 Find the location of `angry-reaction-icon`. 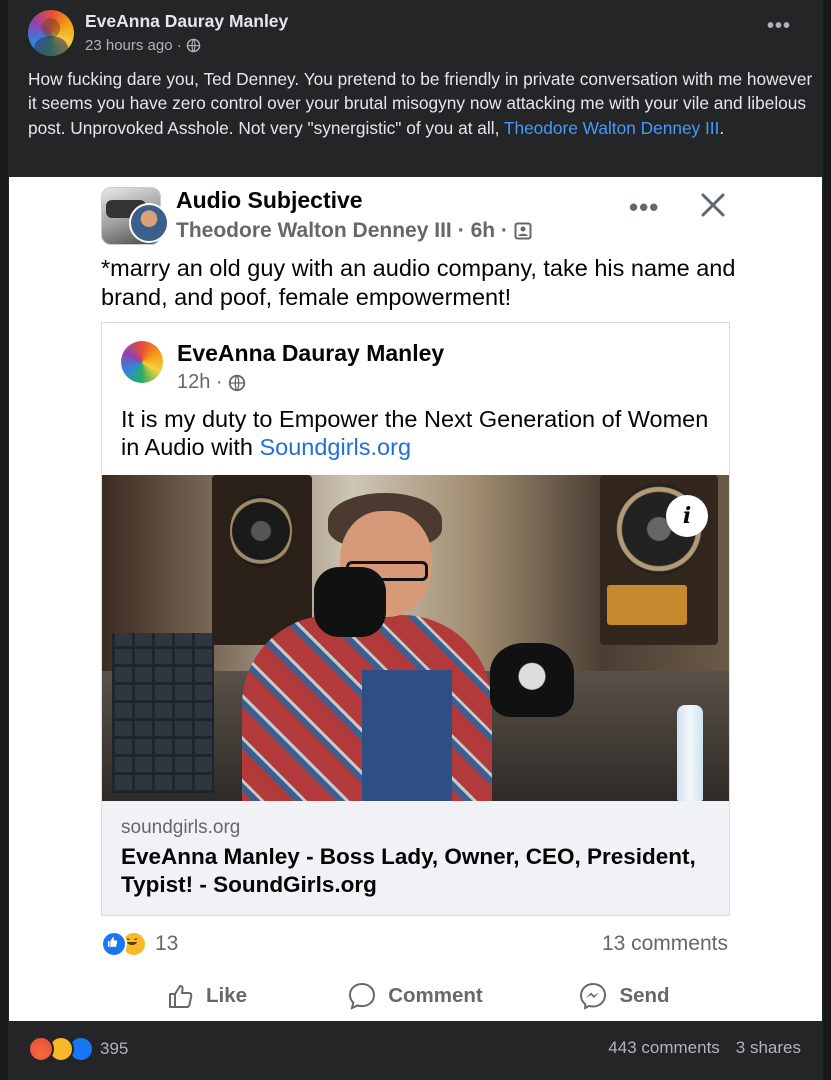

angry-reaction-icon is located at coordinates (41, 1049).